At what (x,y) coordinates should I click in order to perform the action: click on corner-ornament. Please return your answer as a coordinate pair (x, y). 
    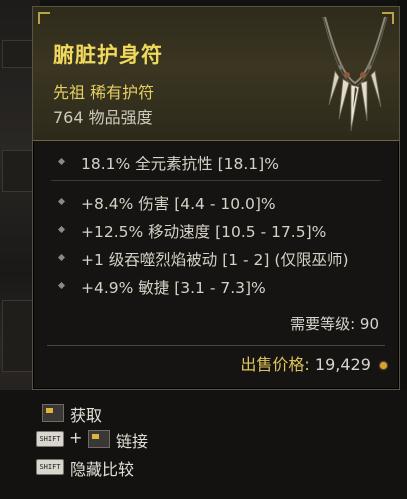
    Looking at the image, I should click on (44, 18).